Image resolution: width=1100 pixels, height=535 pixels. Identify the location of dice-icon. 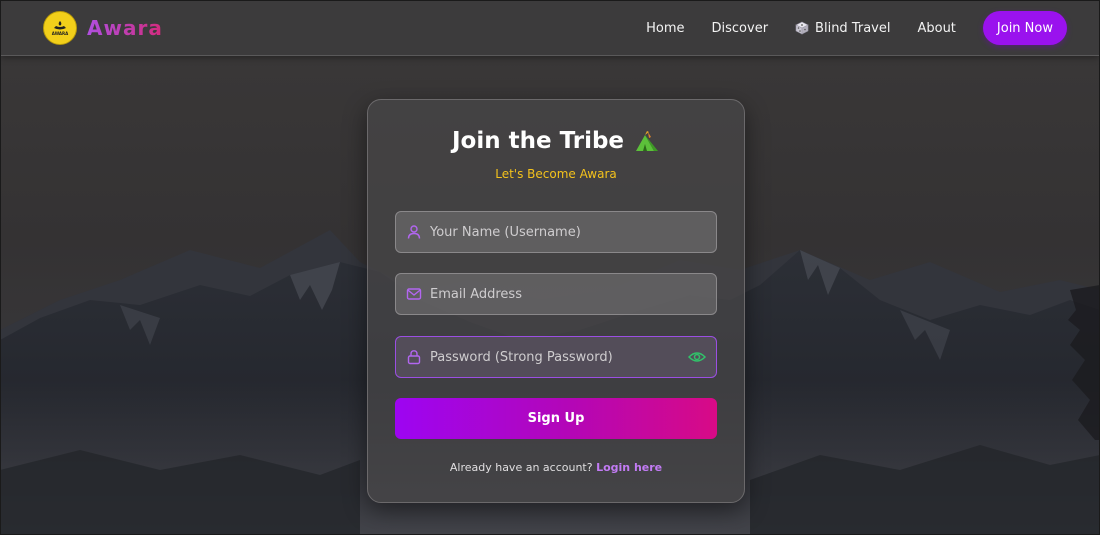
(802, 28).